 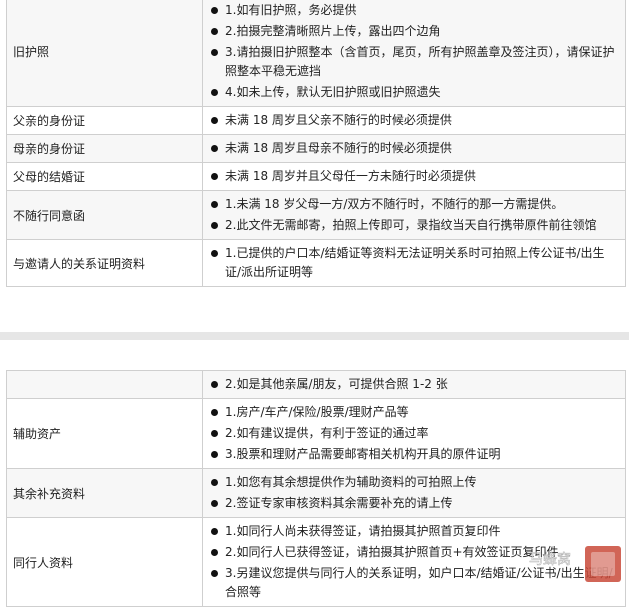 What do you see at coordinates (363, 454) in the screenshot?
I see `list-item-text: 3.股票和理财产品需要邮寄相关机构开具的原件证明` at bounding box center [363, 454].